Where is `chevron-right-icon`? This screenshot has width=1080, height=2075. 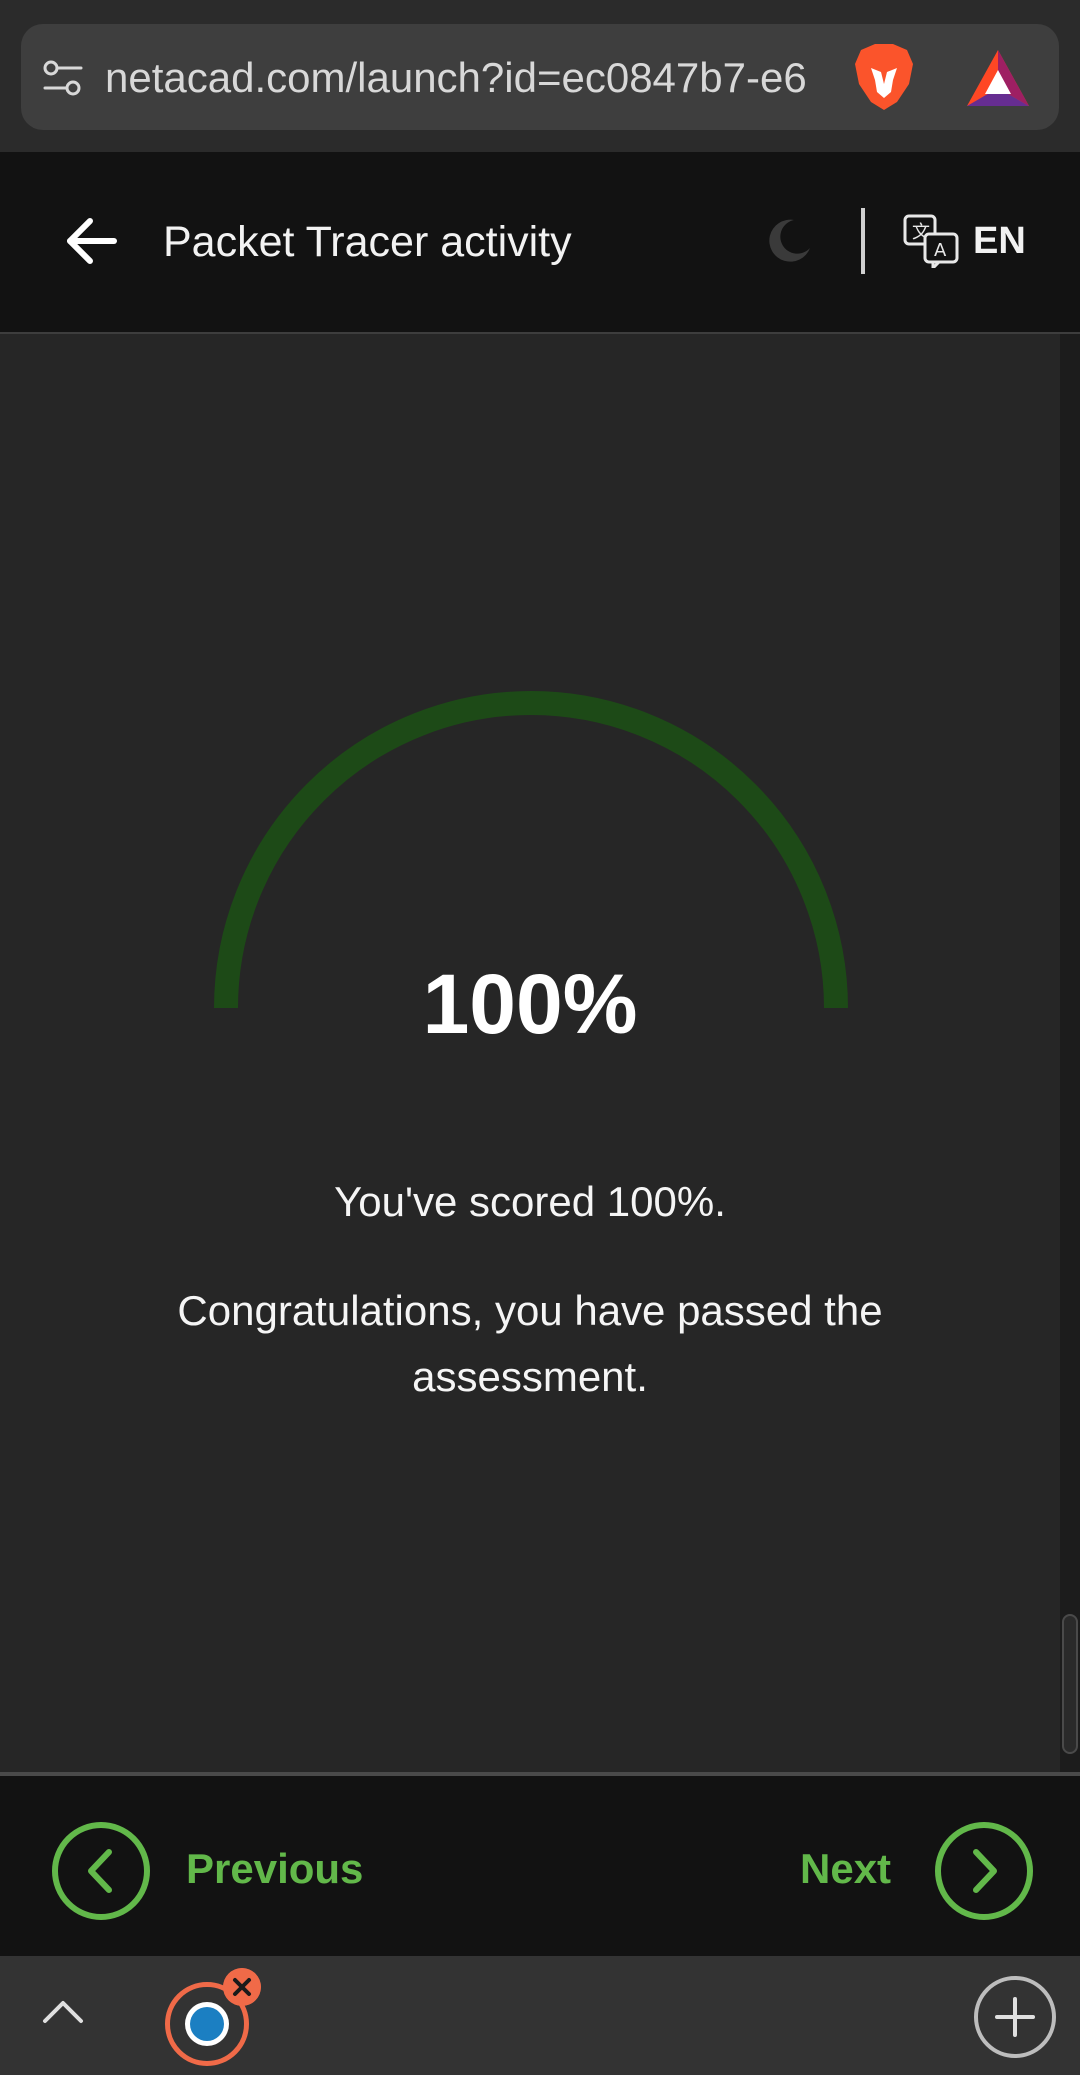 chevron-right-icon is located at coordinates (985, 1871).